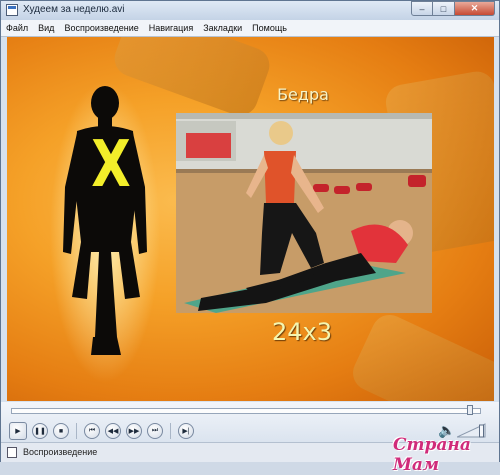 The height and width of the screenshot is (475, 500). I want to click on rewind-icon: ◀◀, so click(113, 431).